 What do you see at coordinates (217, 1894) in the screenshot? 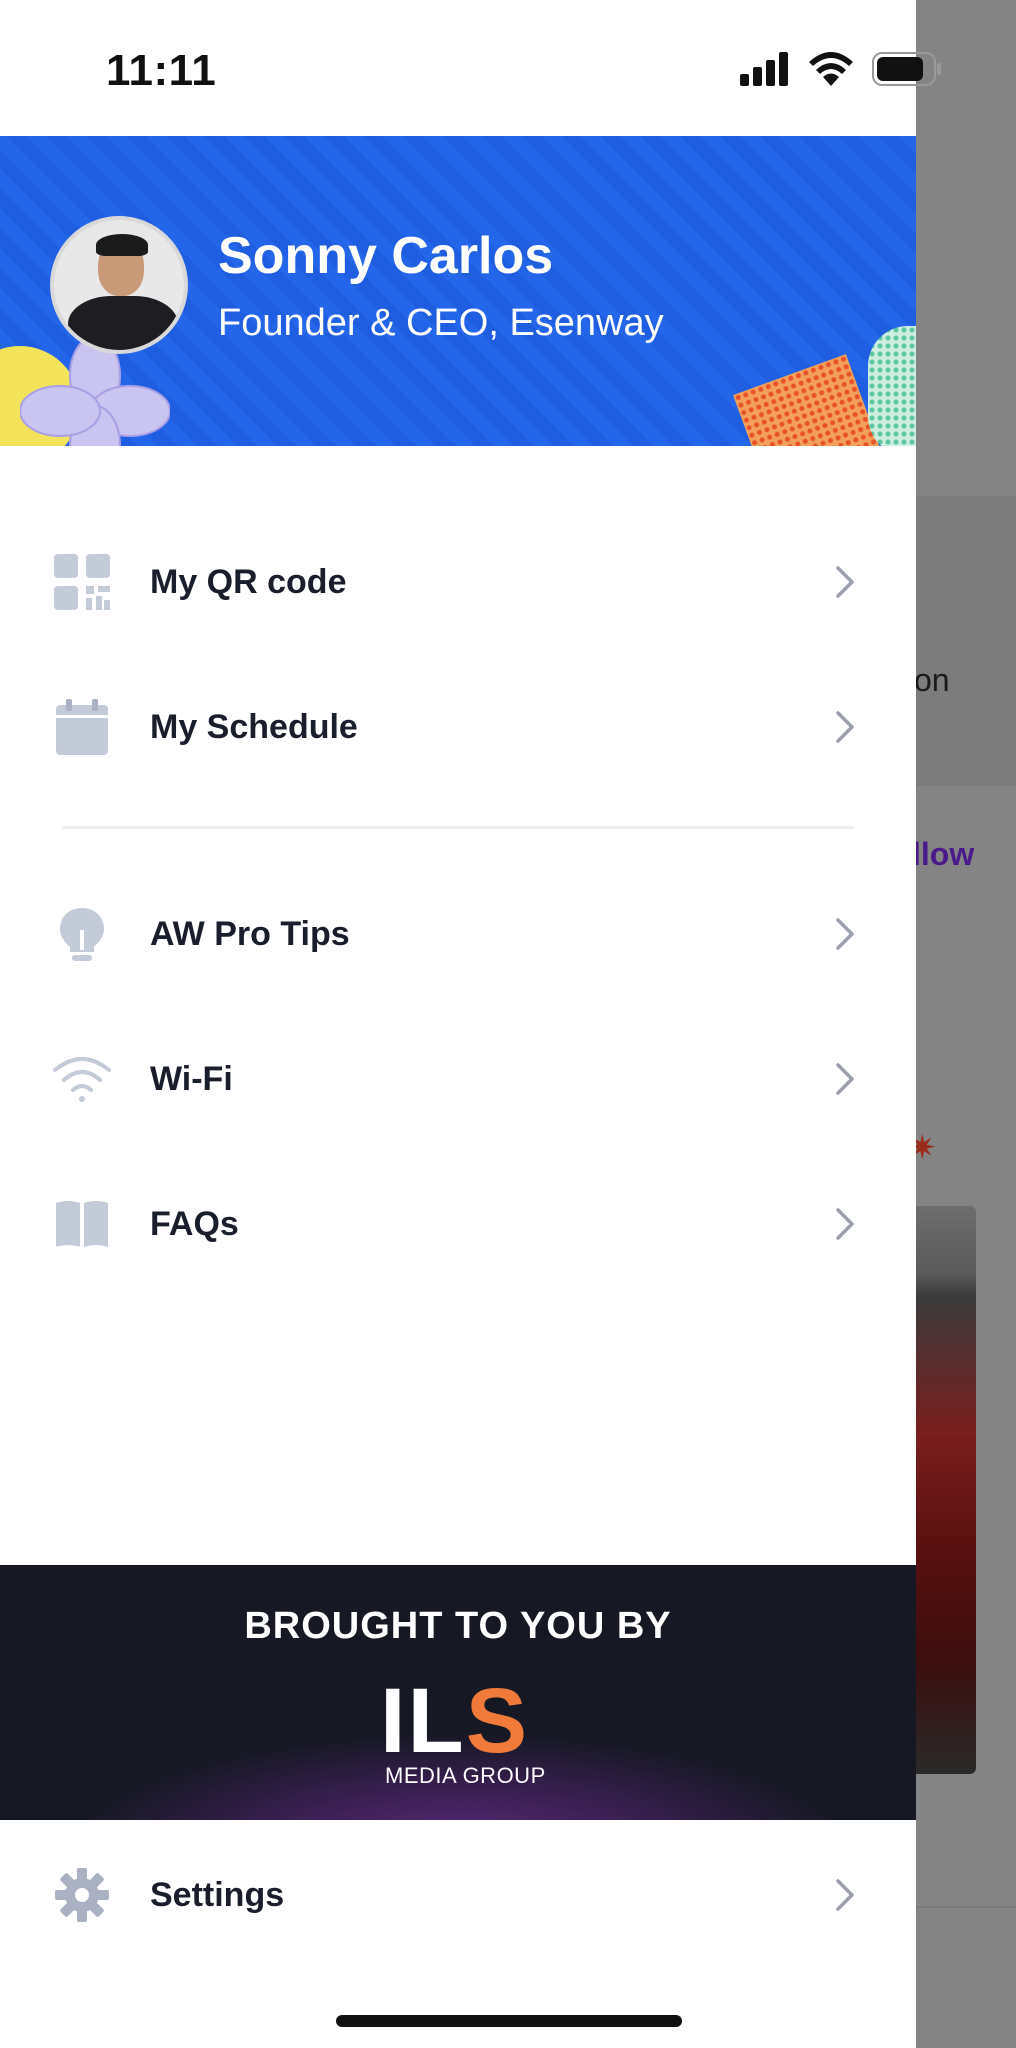
I see `menu-item-label: Settings` at bounding box center [217, 1894].